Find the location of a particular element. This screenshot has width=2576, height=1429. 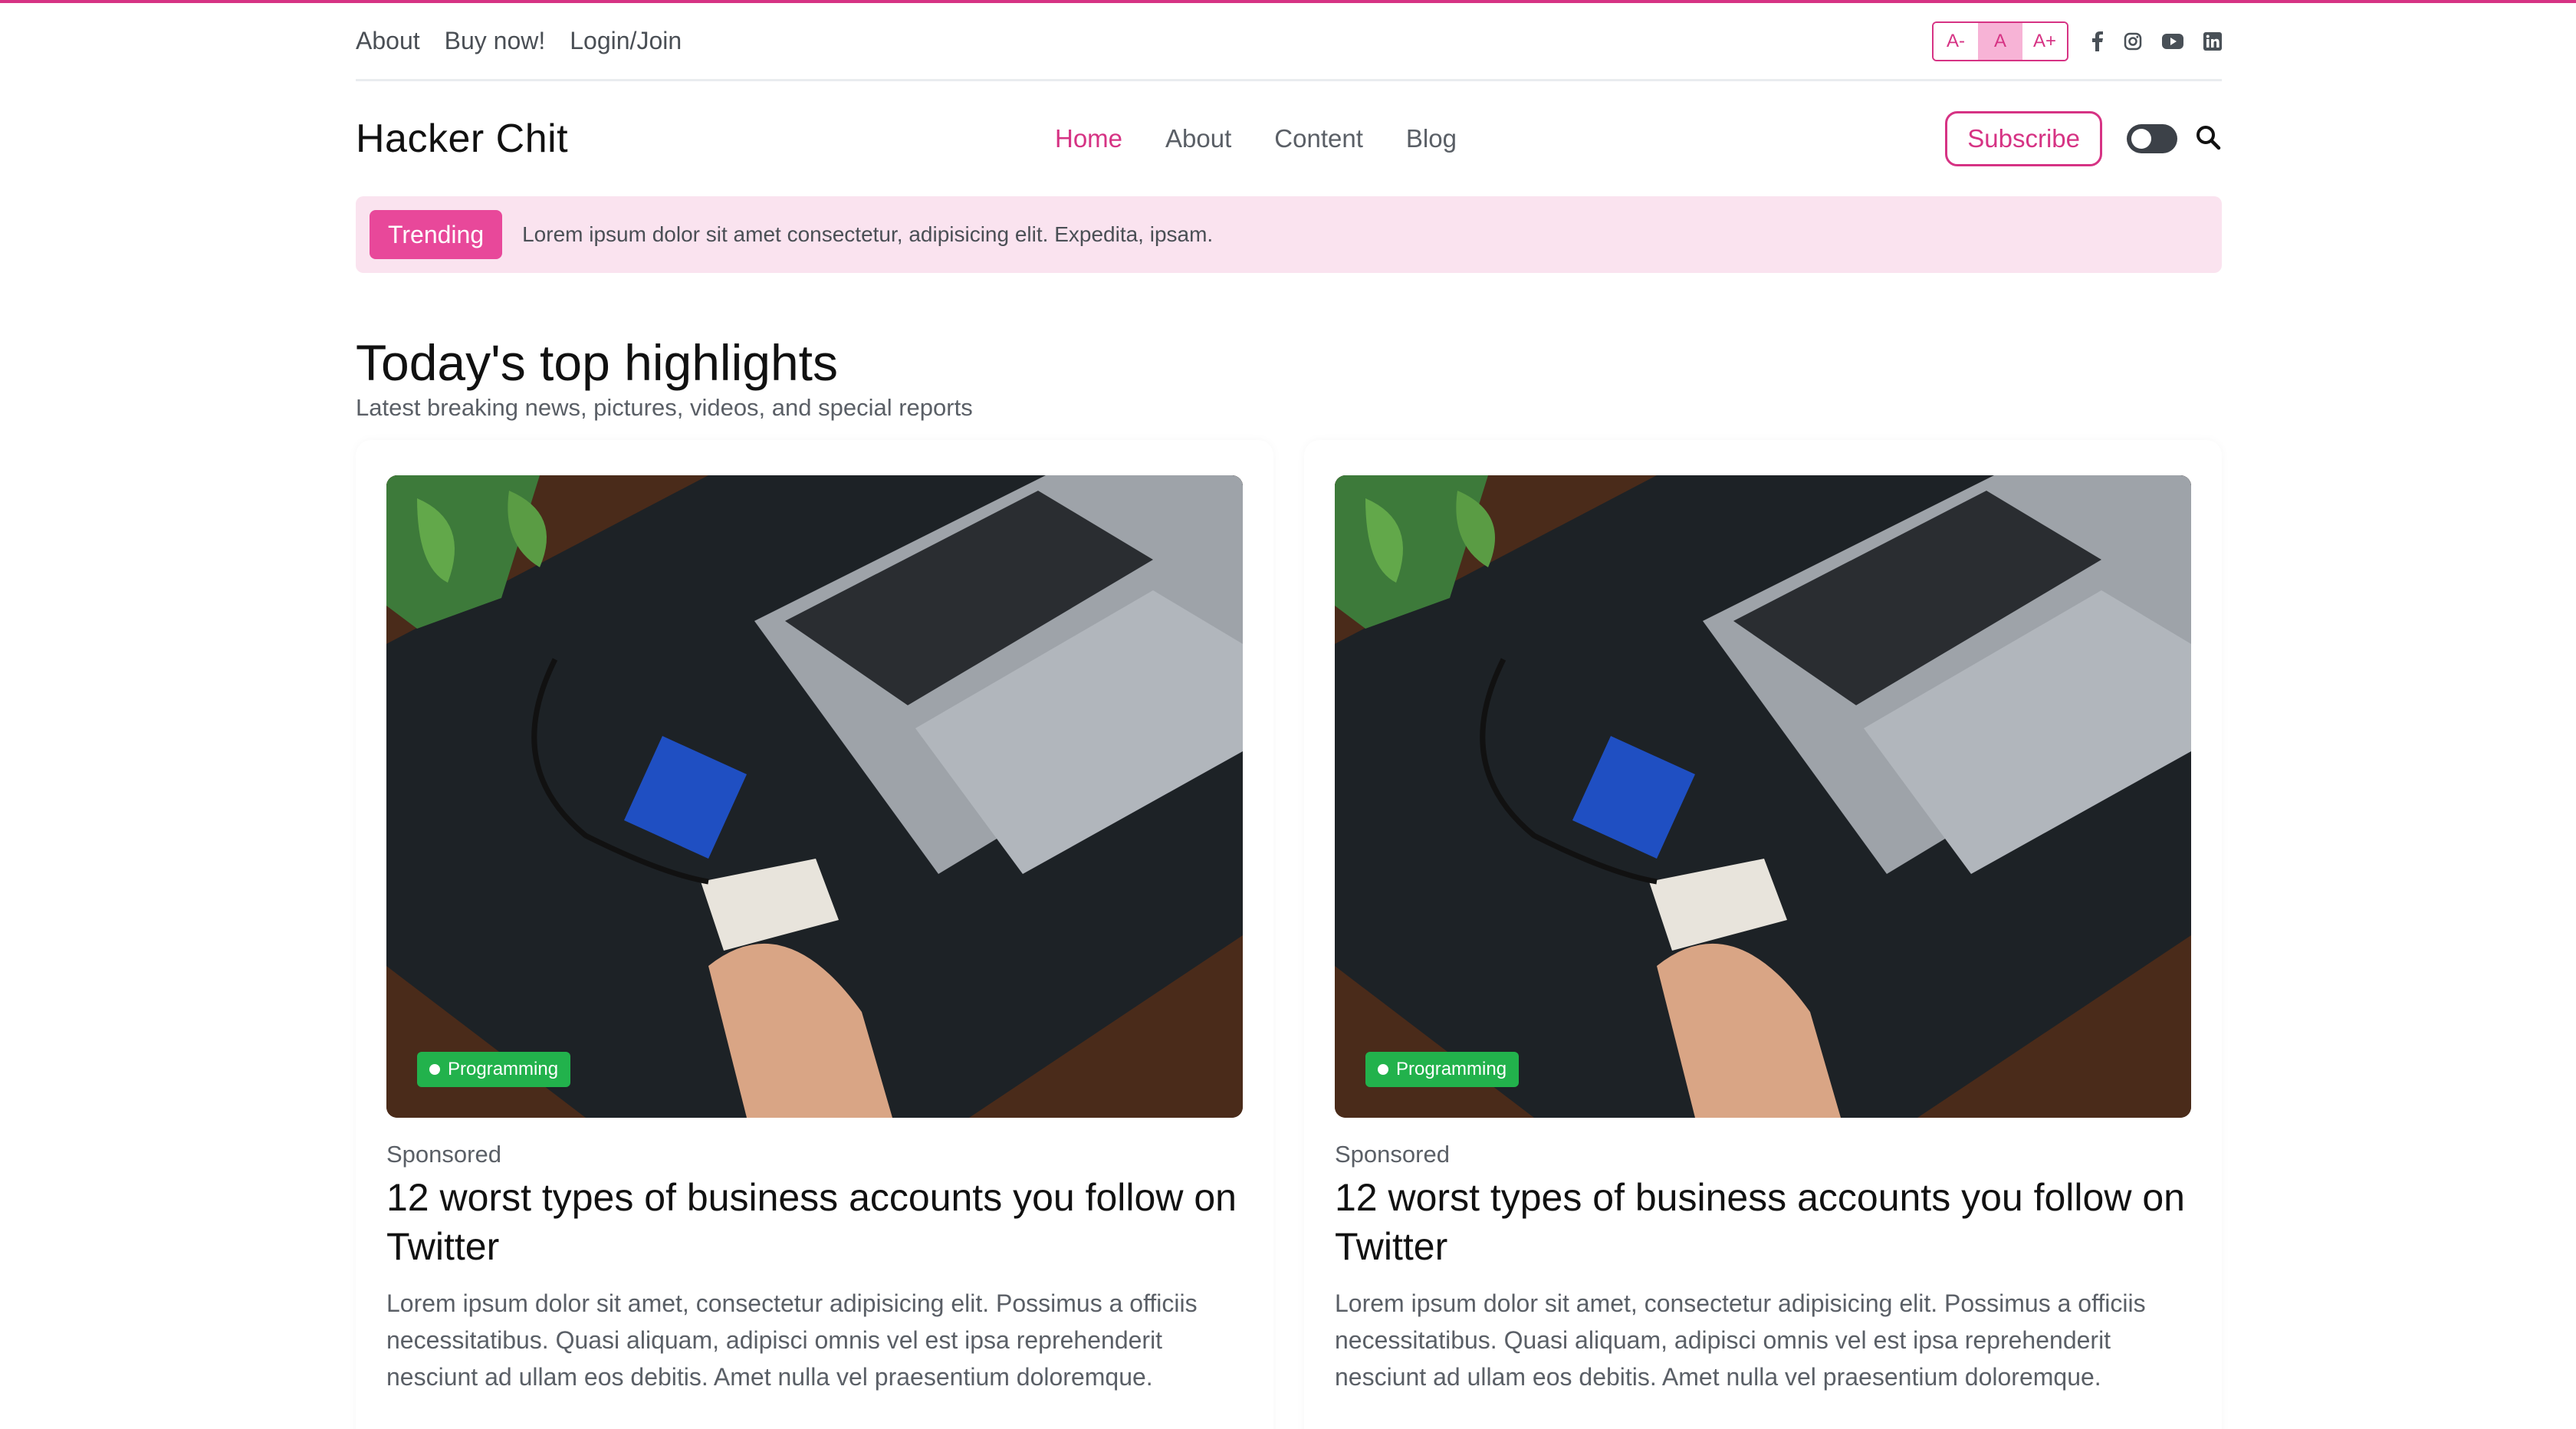

top-bar-right: A- A A+ is located at coordinates (2077, 41).